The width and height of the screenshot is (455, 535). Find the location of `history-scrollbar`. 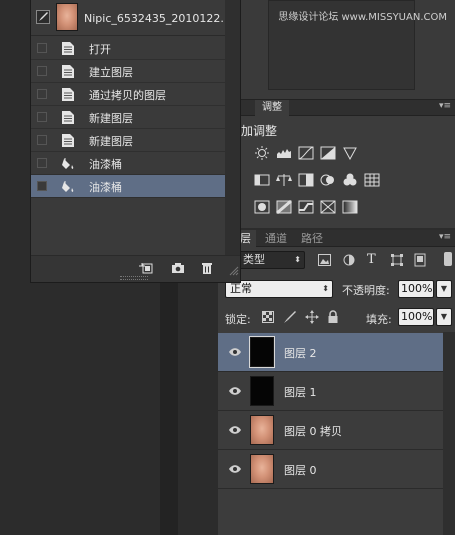

history-scrollbar is located at coordinates (232, 127).